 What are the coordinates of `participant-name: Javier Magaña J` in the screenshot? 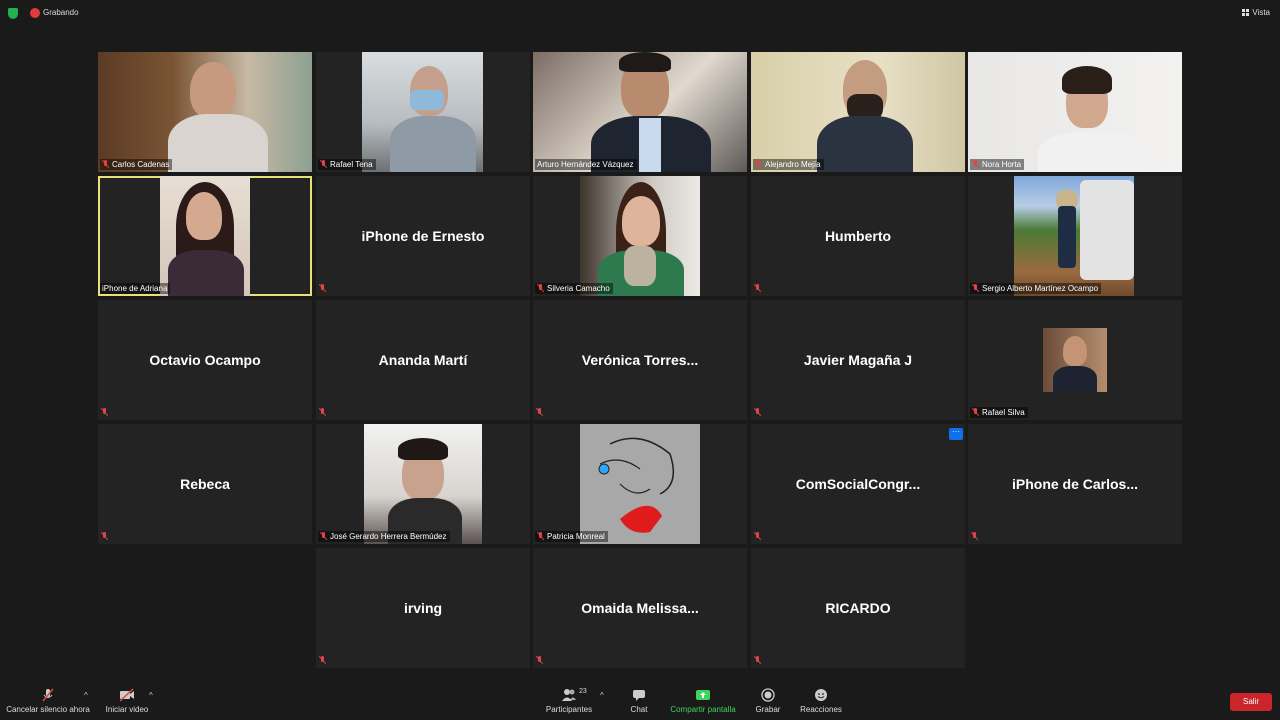 It's located at (858, 360).